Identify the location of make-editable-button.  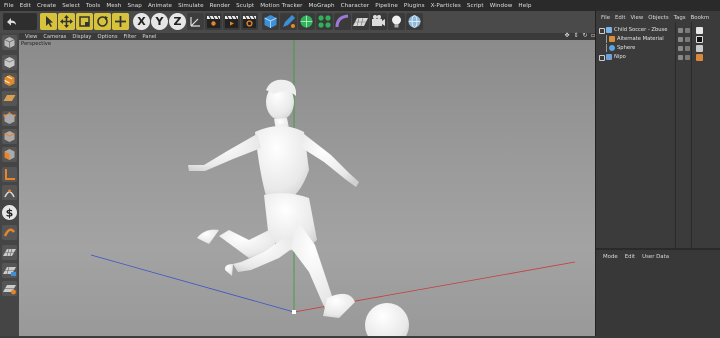
(9, 42).